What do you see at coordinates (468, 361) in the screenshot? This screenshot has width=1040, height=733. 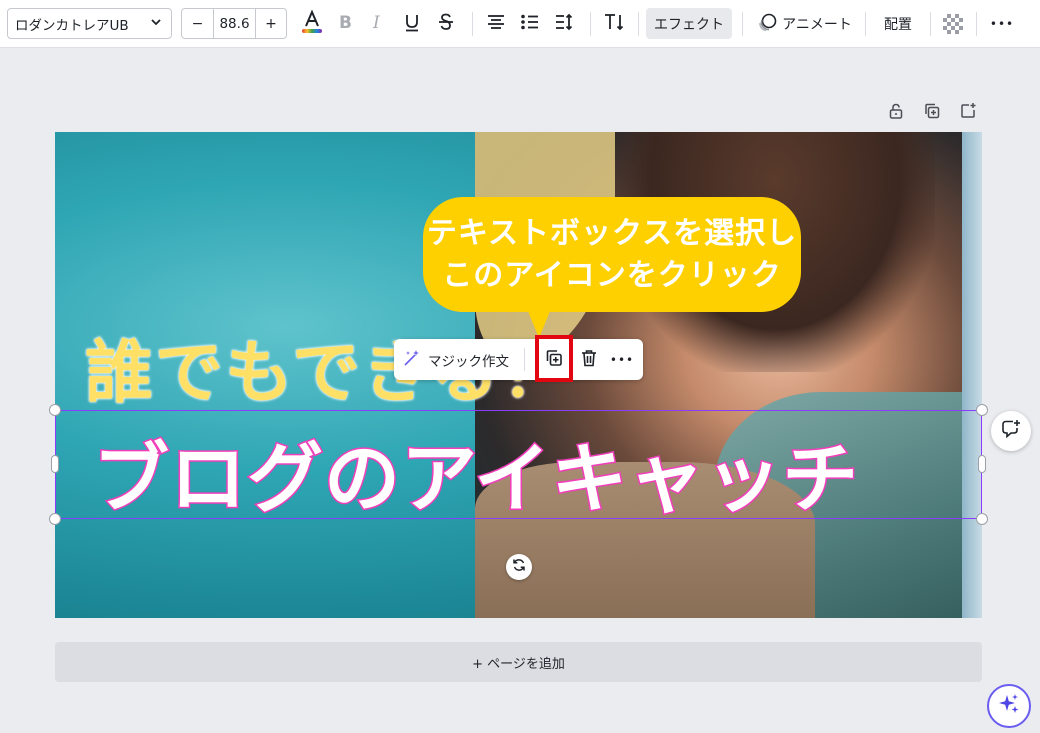 I see `magic-write-label: マジック作文` at bounding box center [468, 361].